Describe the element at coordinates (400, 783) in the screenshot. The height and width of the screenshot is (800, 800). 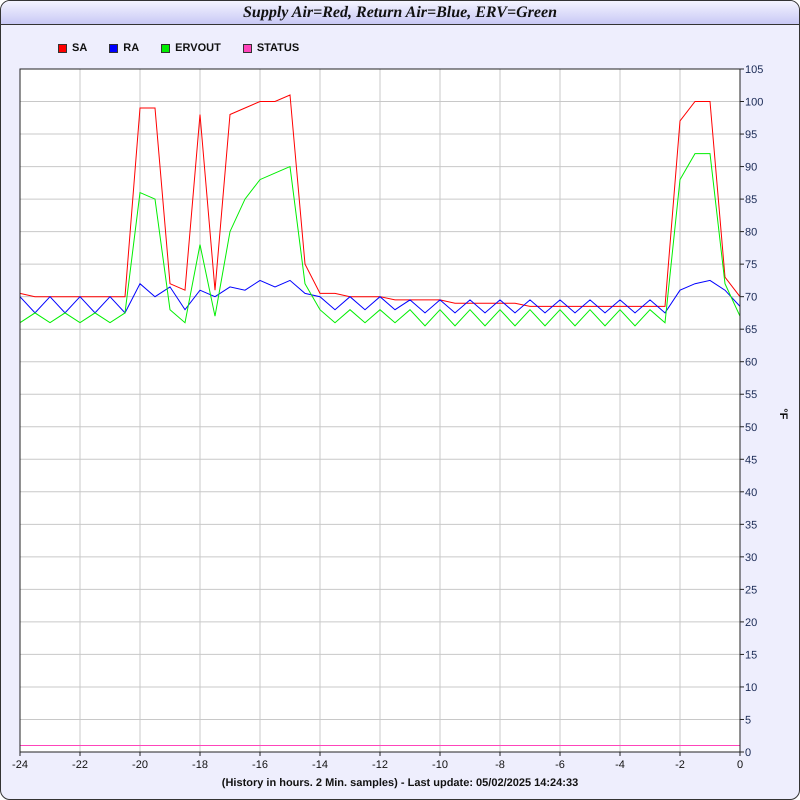
I see `x-axis-label: (History in hours. 2 Min. samples) - Last update: 05/02/2025 14:24:33` at that location.